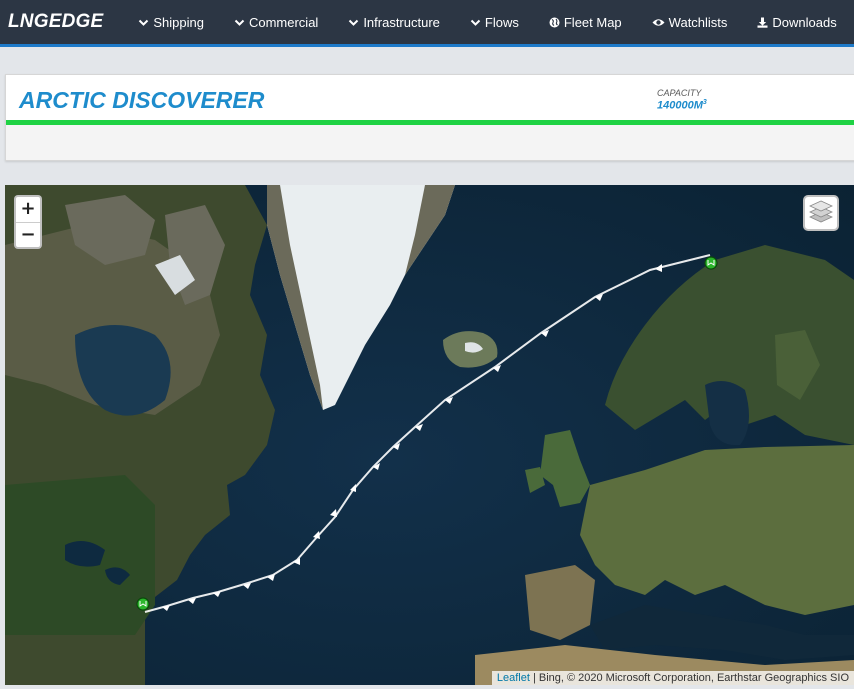 The height and width of the screenshot is (689, 854). What do you see at coordinates (430, 97) in the screenshot?
I see `vessel-header-top: ARCTIC DISCOVERER CAPACITY 140000M3` at bounding box center [430, 97].